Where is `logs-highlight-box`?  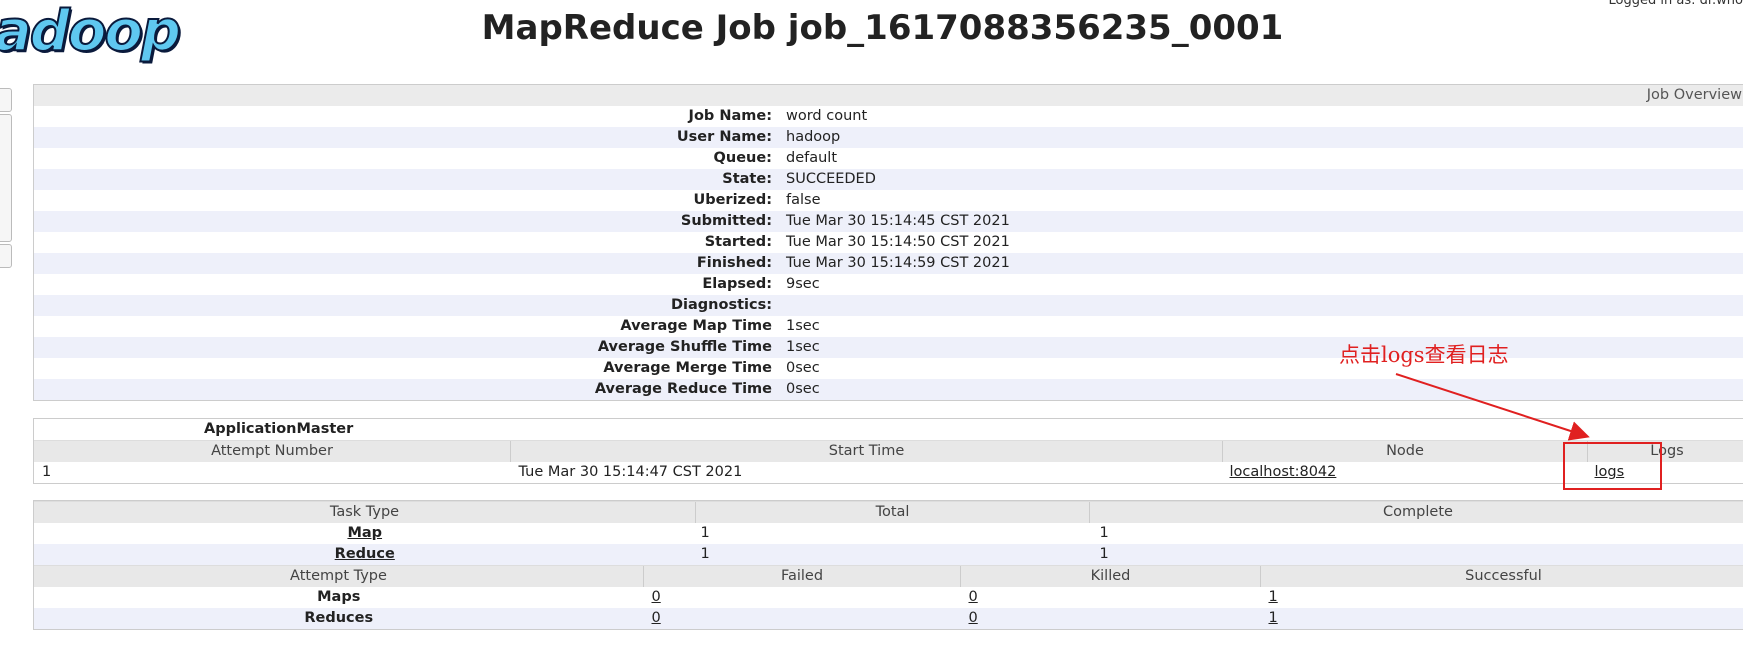 logs-highlight-box is located at coordinates (1612, 466).